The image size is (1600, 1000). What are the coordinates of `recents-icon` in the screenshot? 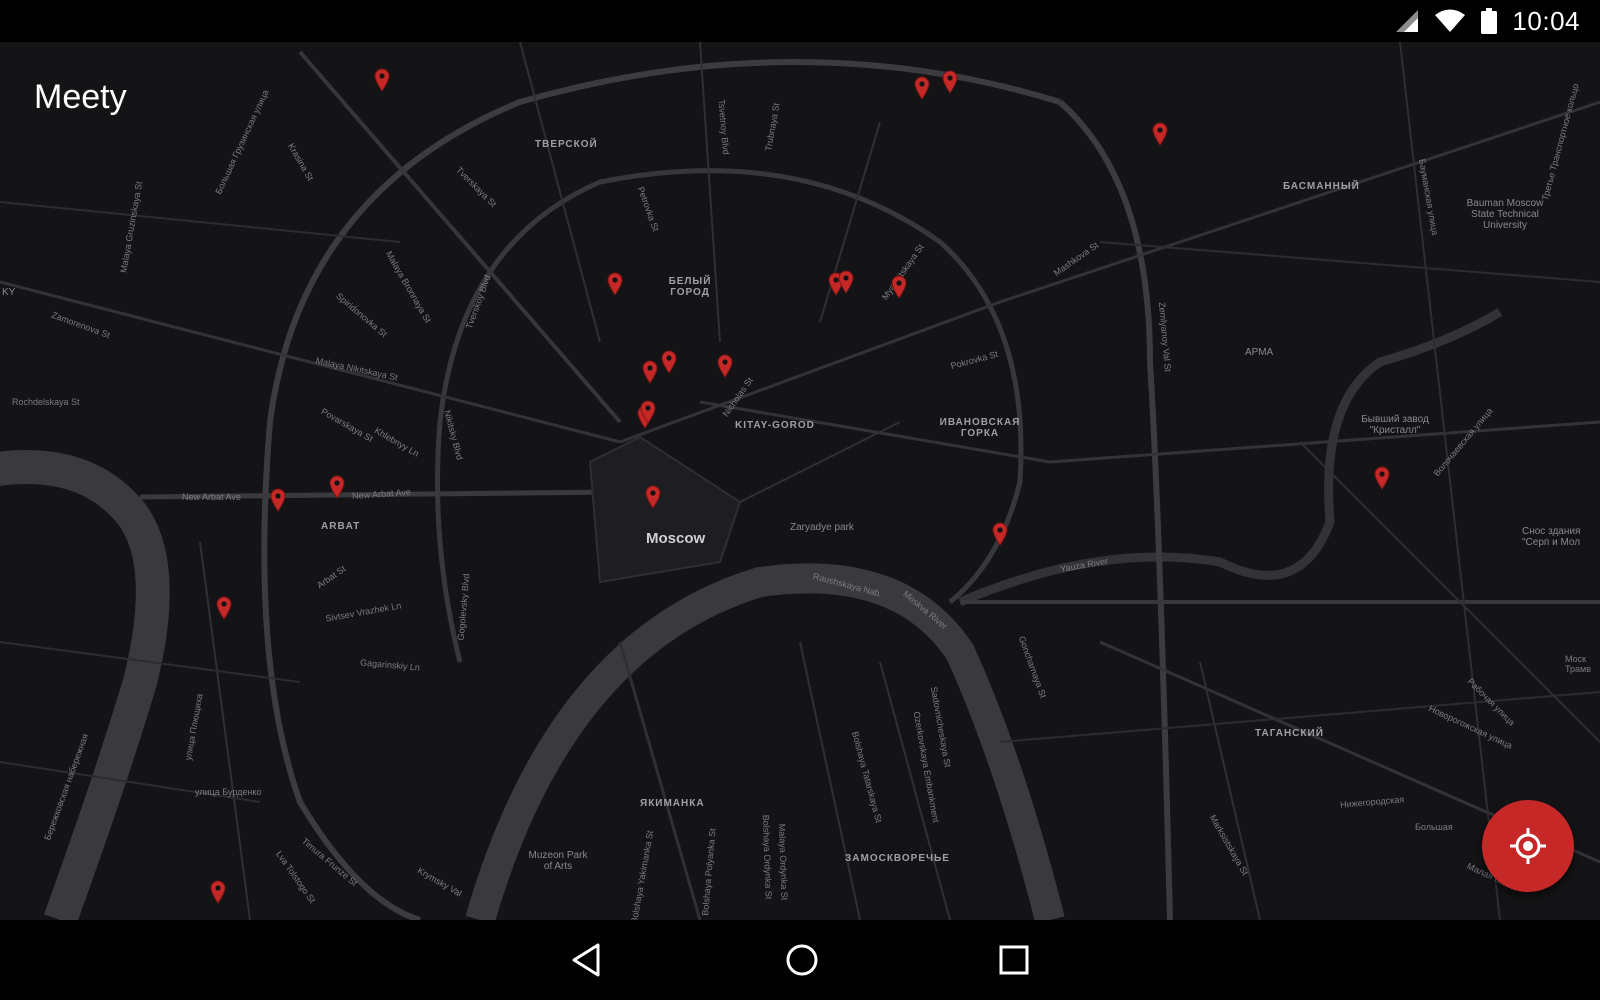 It's located at (1014, 960).